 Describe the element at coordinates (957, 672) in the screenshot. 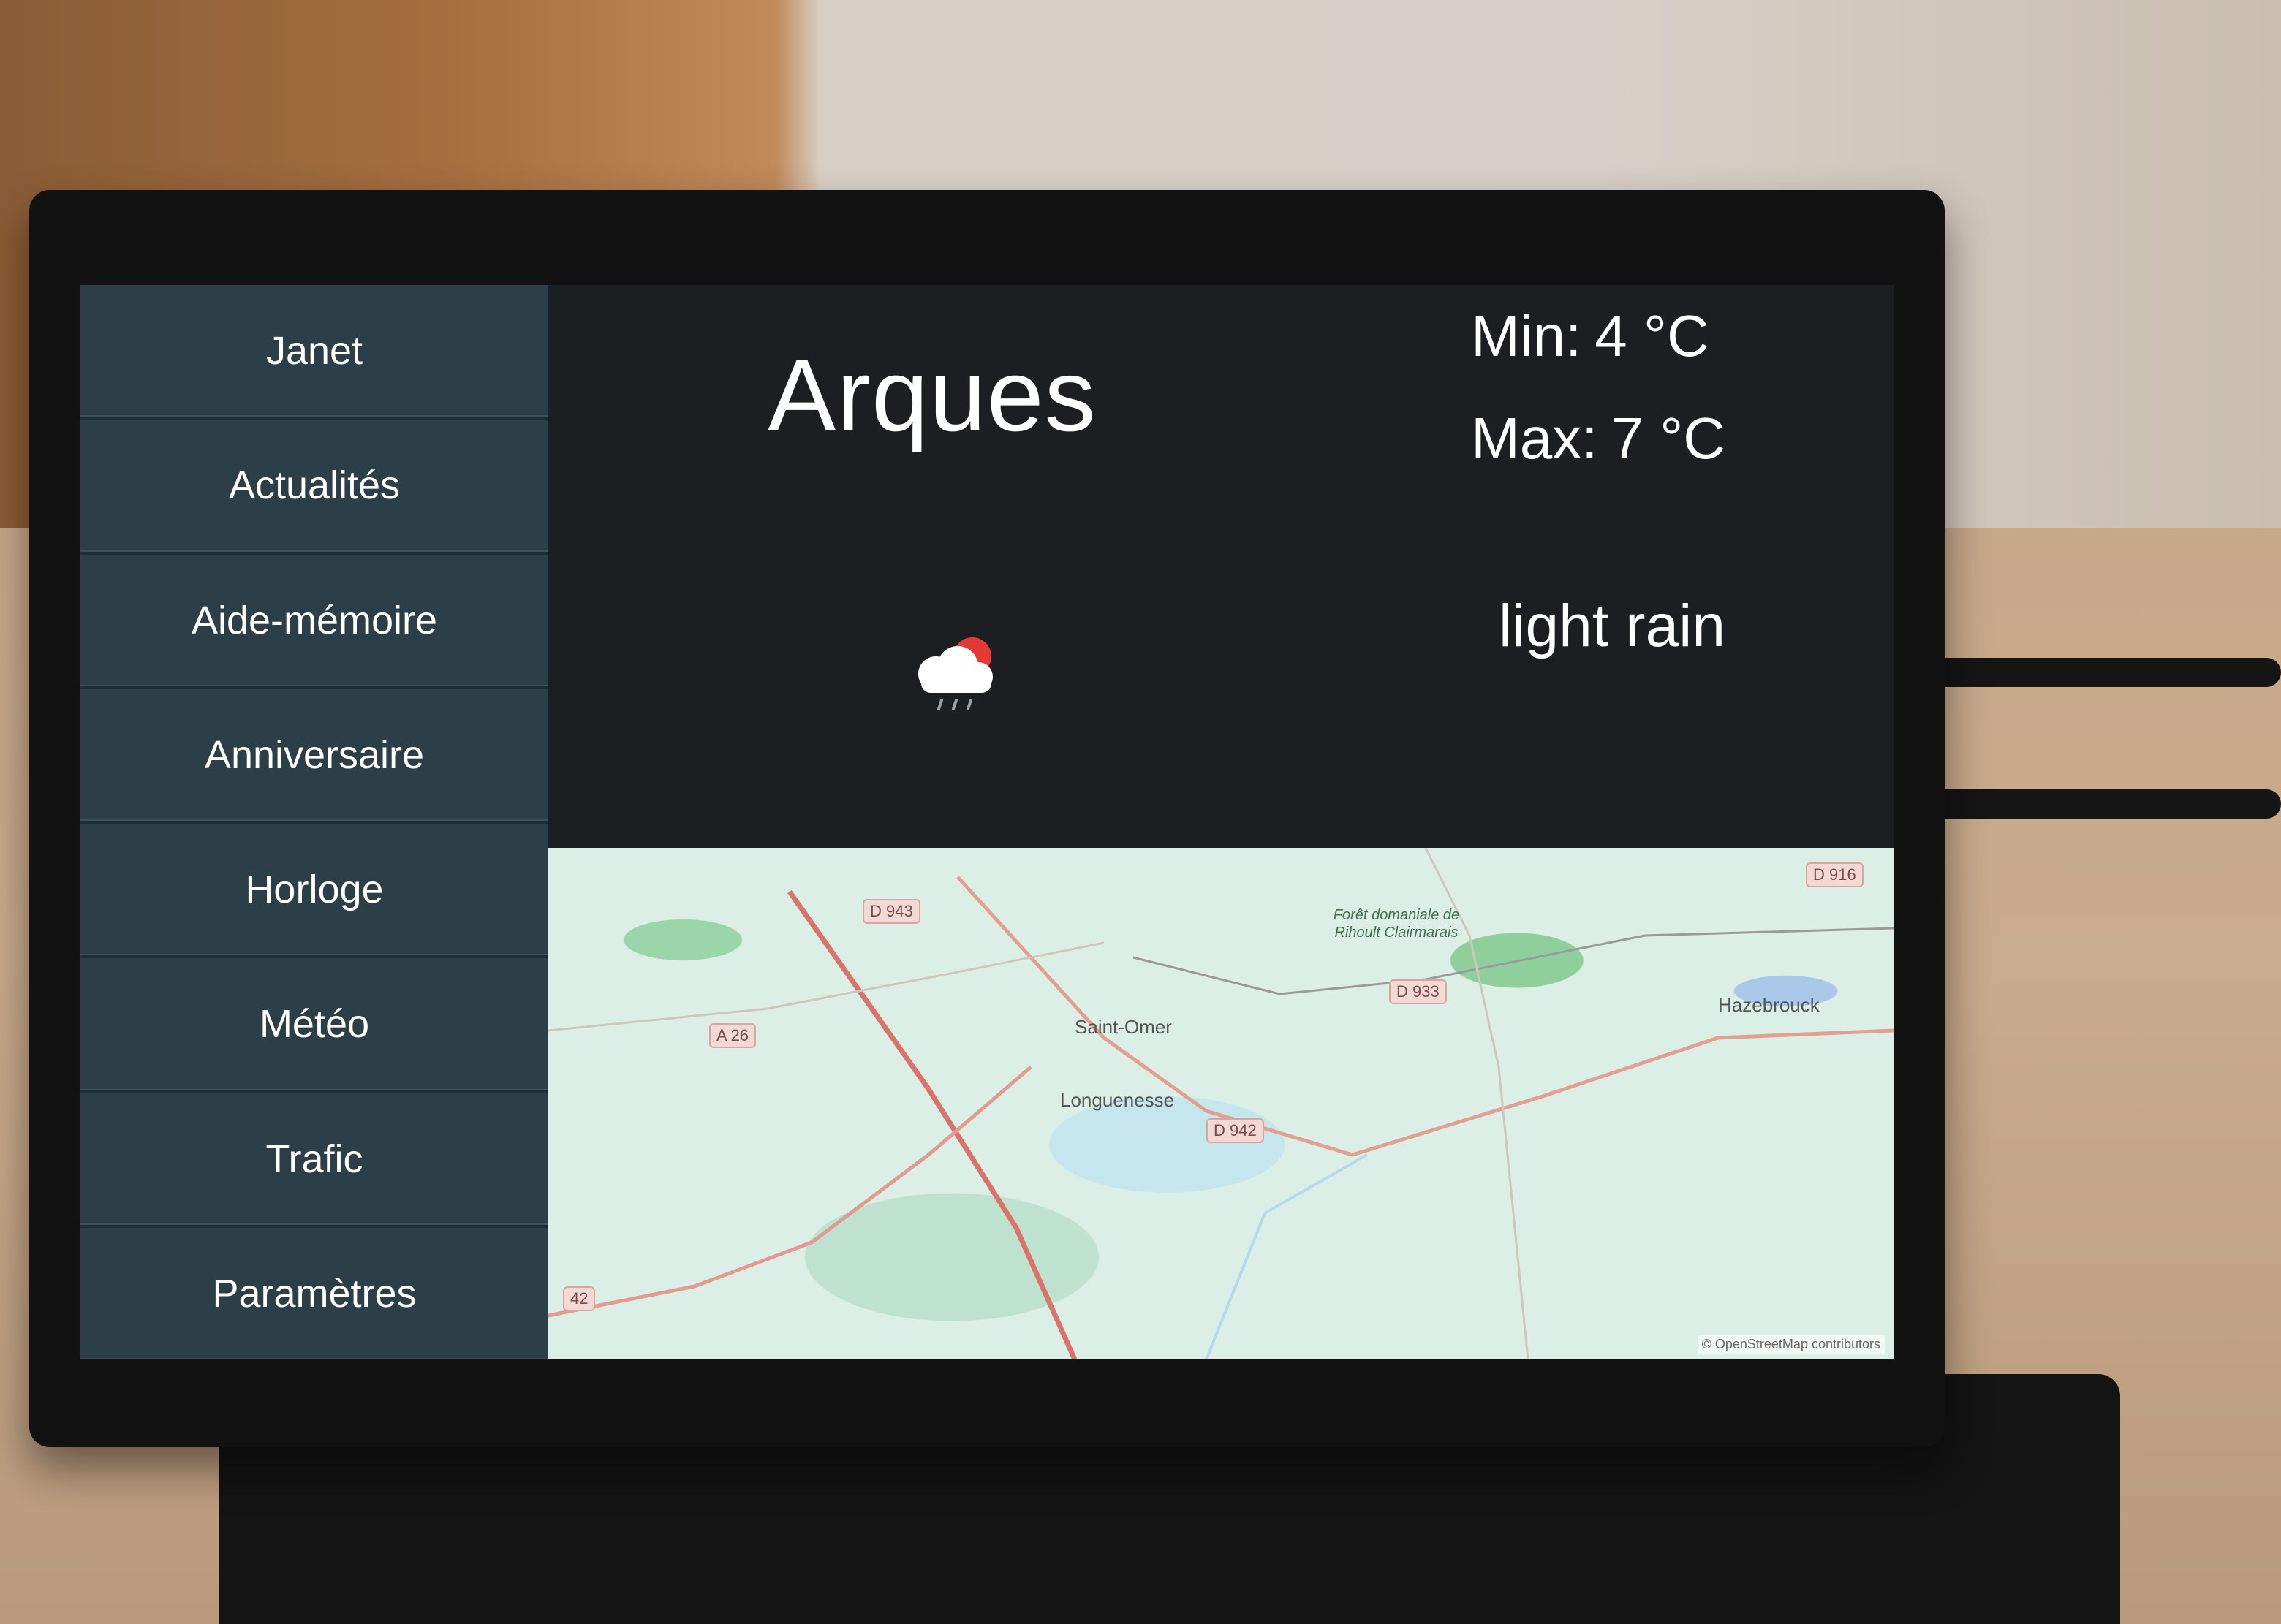

I see `cloud-rain-sun-icon` at that location.